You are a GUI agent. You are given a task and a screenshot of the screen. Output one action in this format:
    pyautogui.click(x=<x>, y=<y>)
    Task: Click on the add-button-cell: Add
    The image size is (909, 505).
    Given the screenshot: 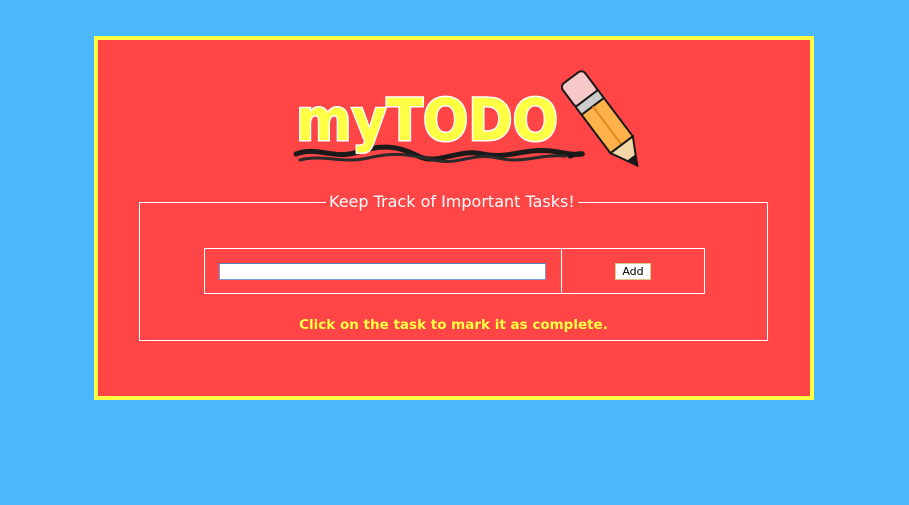 What is the action you would take?
    pyautogui.click(x=633, y=271)
    